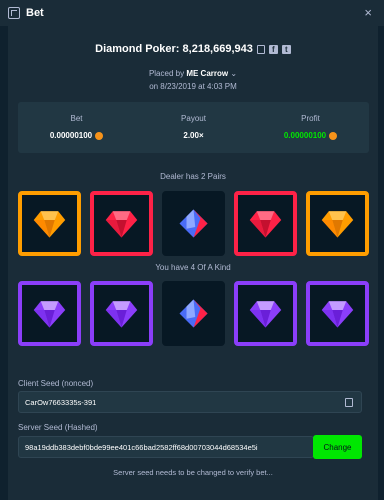 Image resolution: width=384 pixels, height=500 pixels. Describe the element at coordinates (368, 12) in the screenshot. I see `close-icon: ×` at that location.